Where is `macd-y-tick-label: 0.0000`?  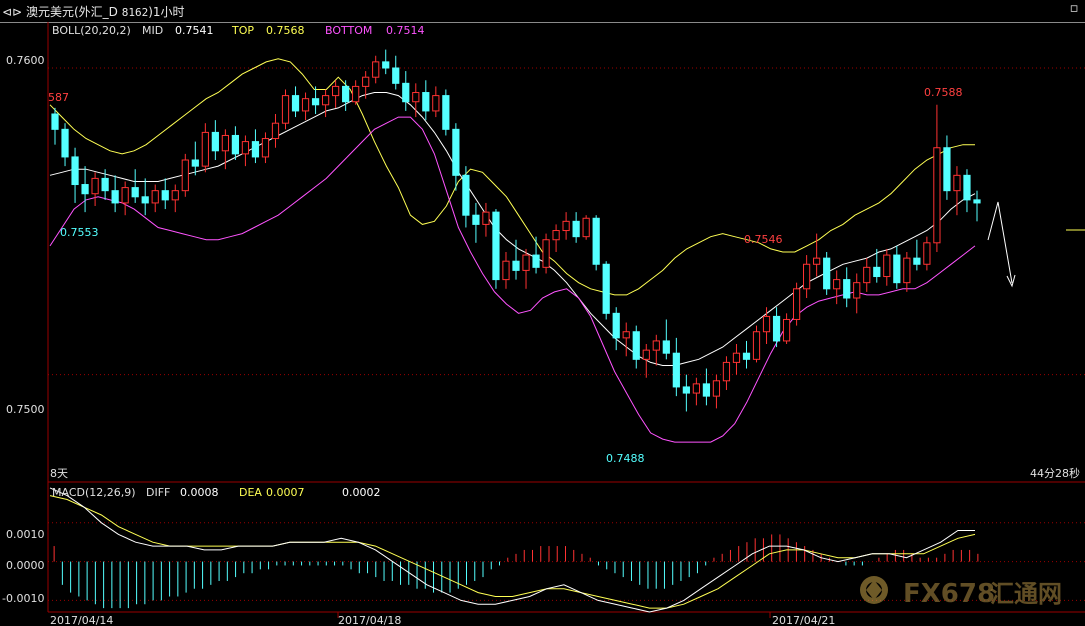 macd-y-tick-label: 0.0000 is located at coordinates (25, 565).